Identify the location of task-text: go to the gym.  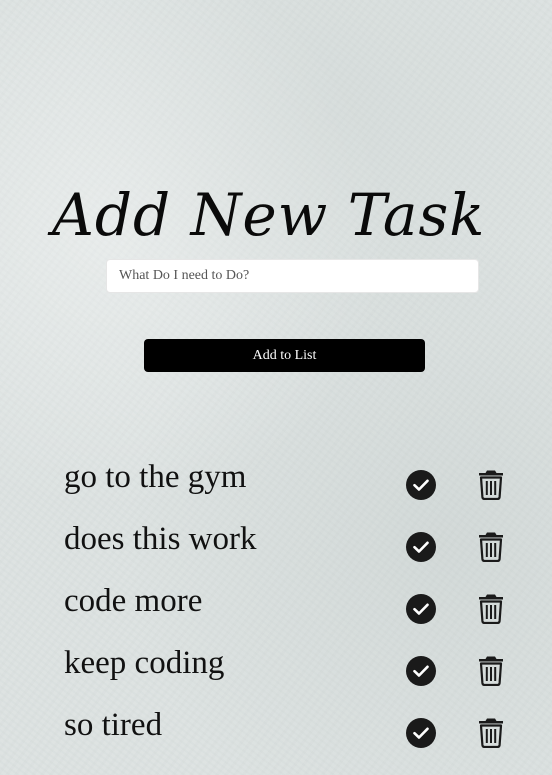
(155, 477).